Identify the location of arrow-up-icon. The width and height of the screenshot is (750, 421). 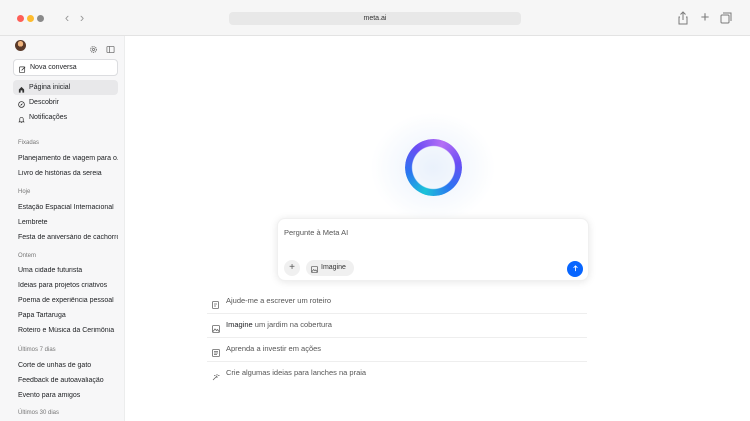
(575, 268).